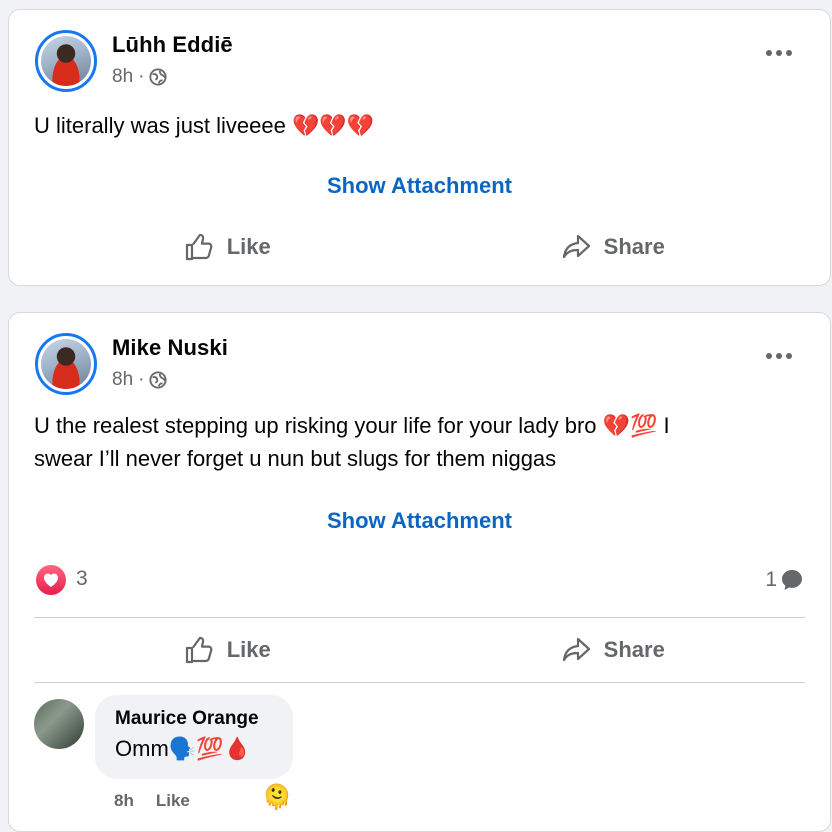 This screenshot has width=832, height=832. I want to click on heart-reaction-icon, so click(51, 580).